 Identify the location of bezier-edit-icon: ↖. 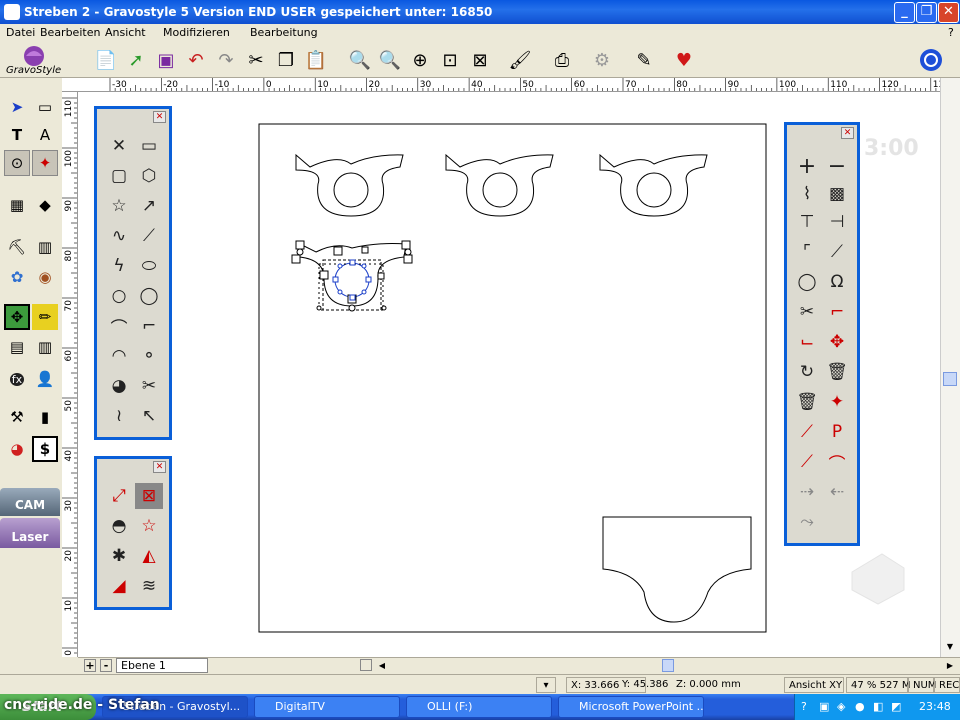
(149, 416).